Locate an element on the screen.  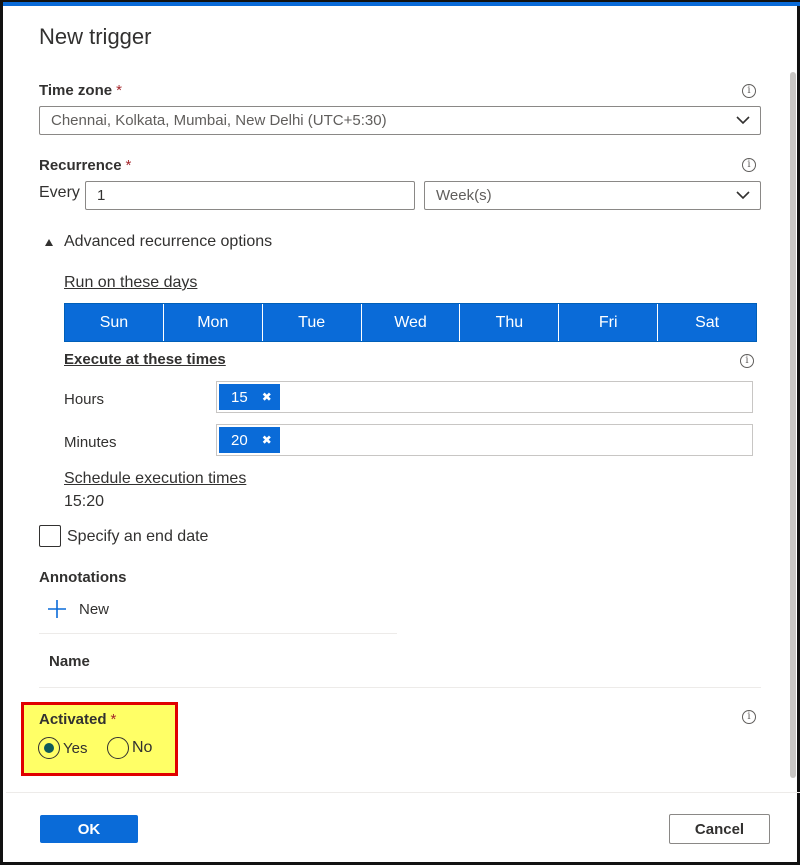
day-wed-button: Wed is located at coordinates (411, 322).